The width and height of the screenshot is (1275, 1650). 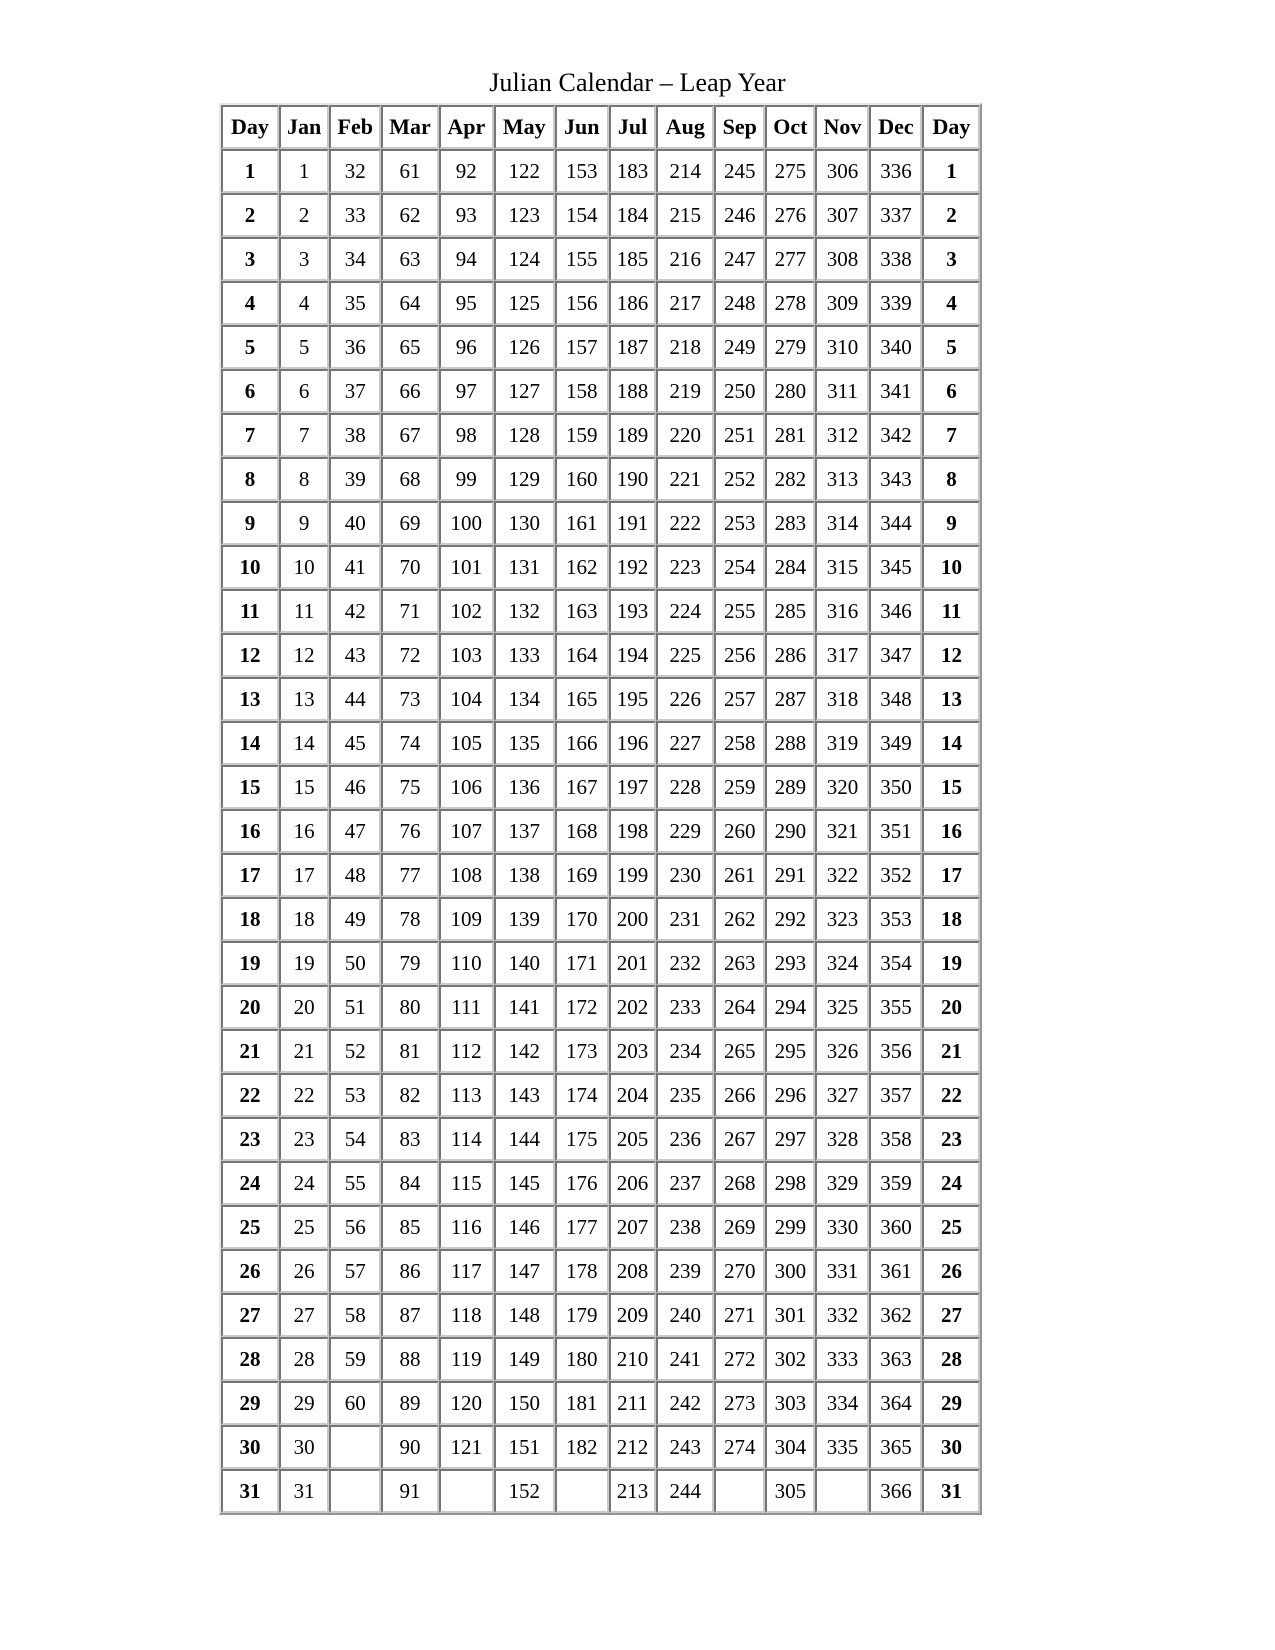 I want to click on table-row: 10 10 41 70 101 131 162 192 223 254 284 315 345 10, so click(x=601, y=567).